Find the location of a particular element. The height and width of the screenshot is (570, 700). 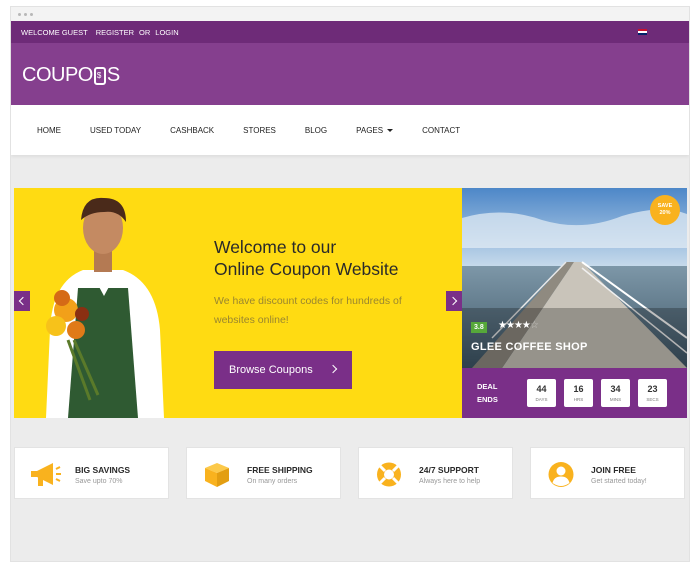

site-logo: COUPO S is located at coordinates (71, 75).